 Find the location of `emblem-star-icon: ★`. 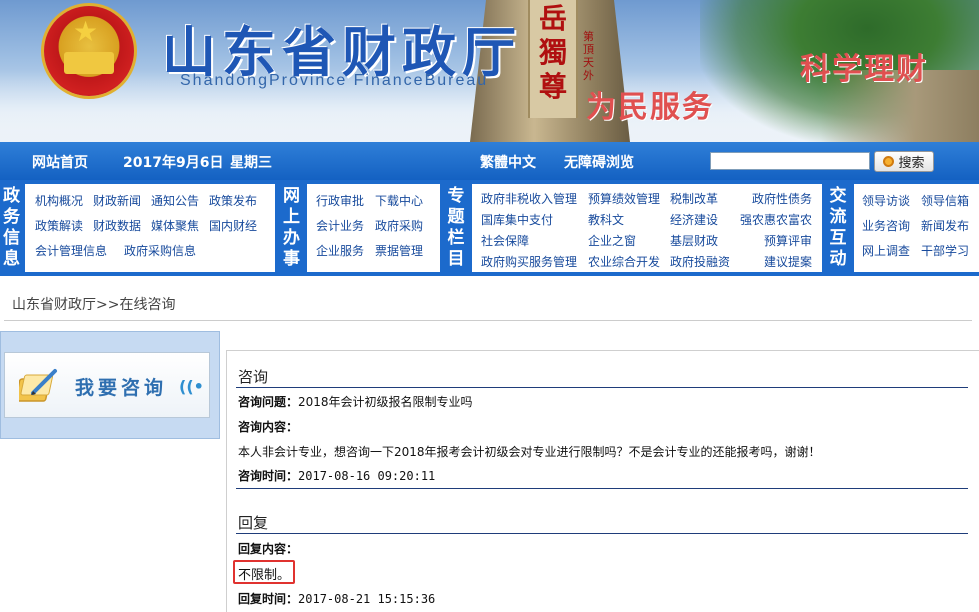

emblem-star-icon: ★ is located at coordinates (86, 31).